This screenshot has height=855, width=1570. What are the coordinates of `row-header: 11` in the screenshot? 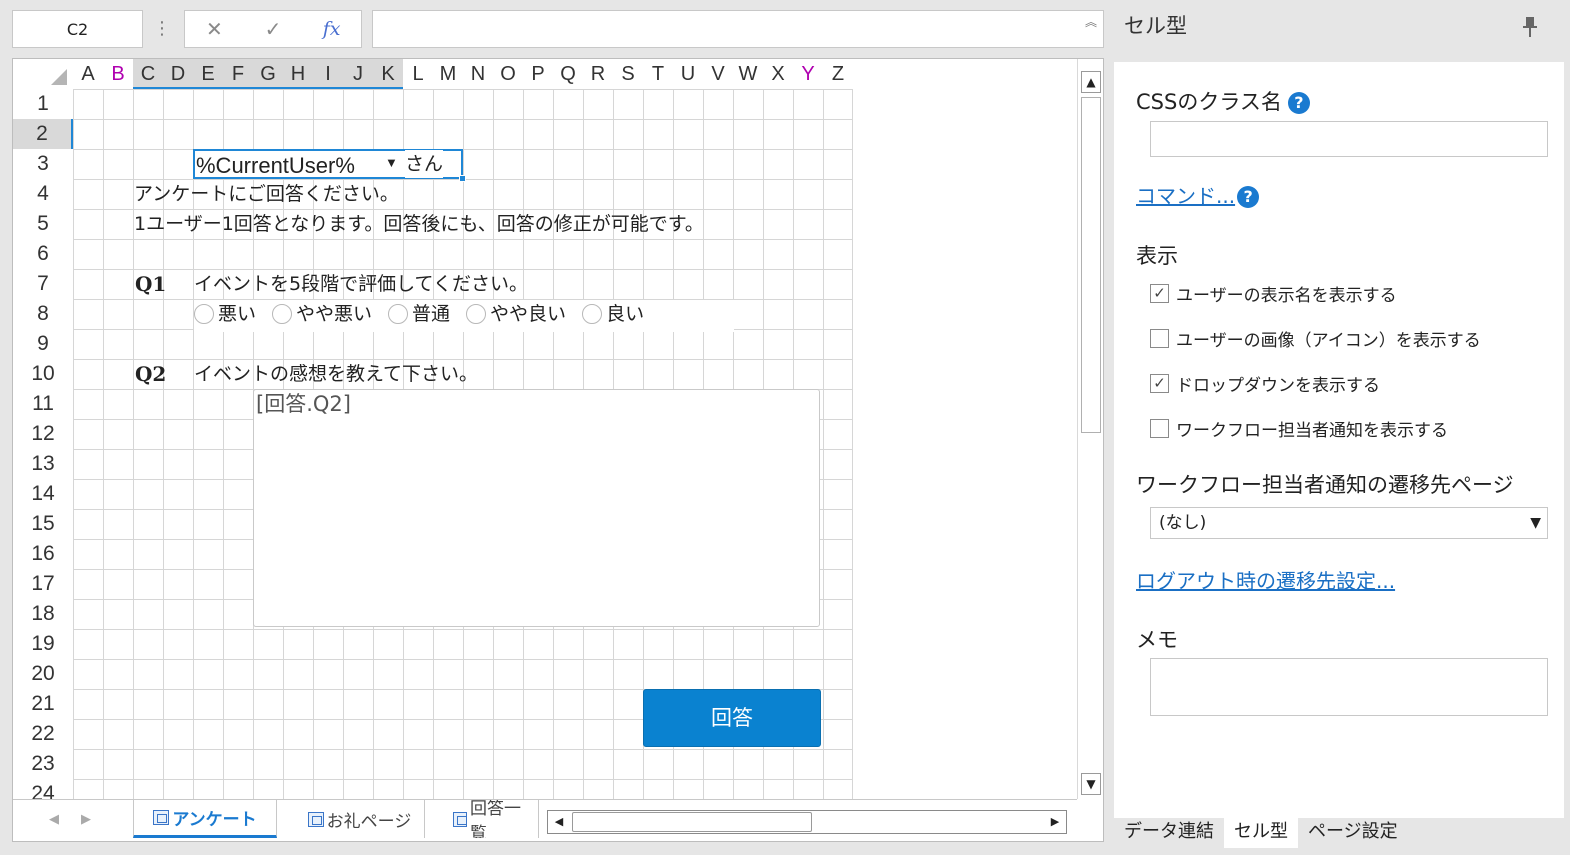 It's located at (43, 404).